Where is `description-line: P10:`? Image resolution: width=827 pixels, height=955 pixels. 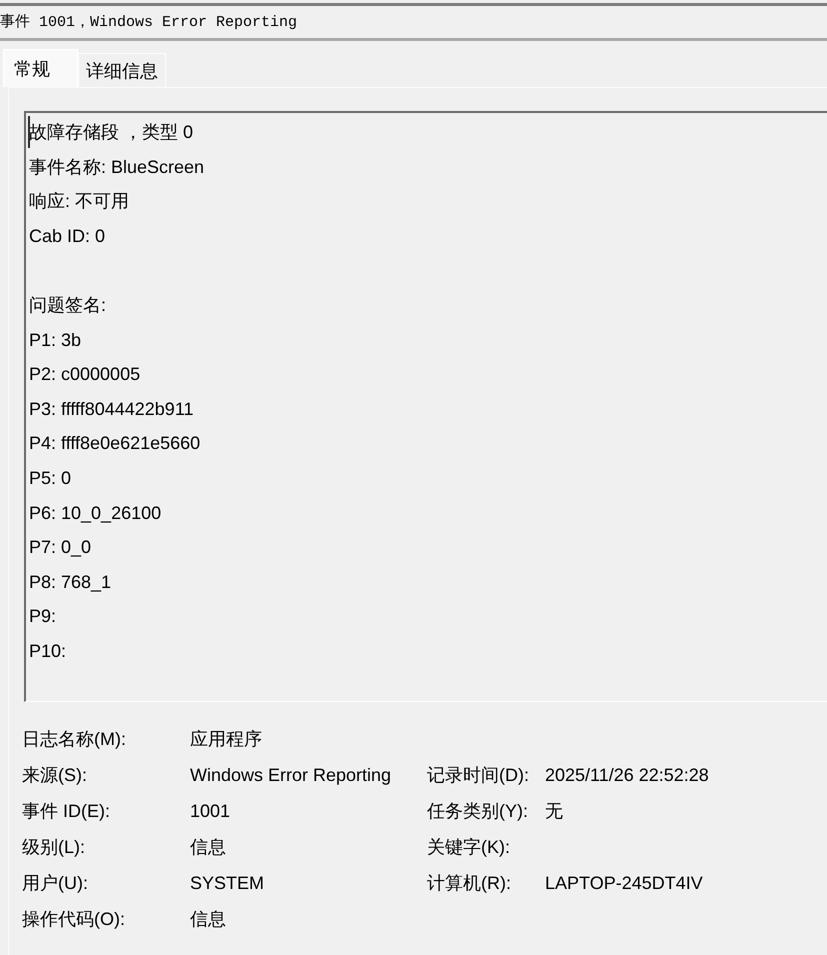
description-line: P10: is located at coordinates (48, 651).